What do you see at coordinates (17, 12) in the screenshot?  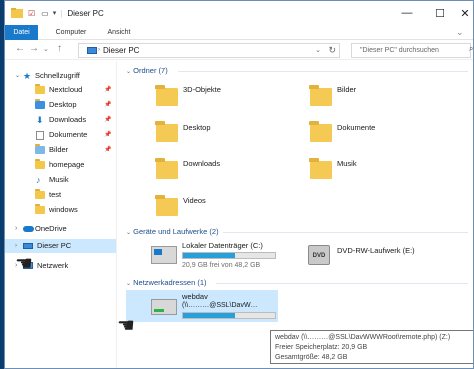 I see `explorer-icon` at bounding box center [17, 12].